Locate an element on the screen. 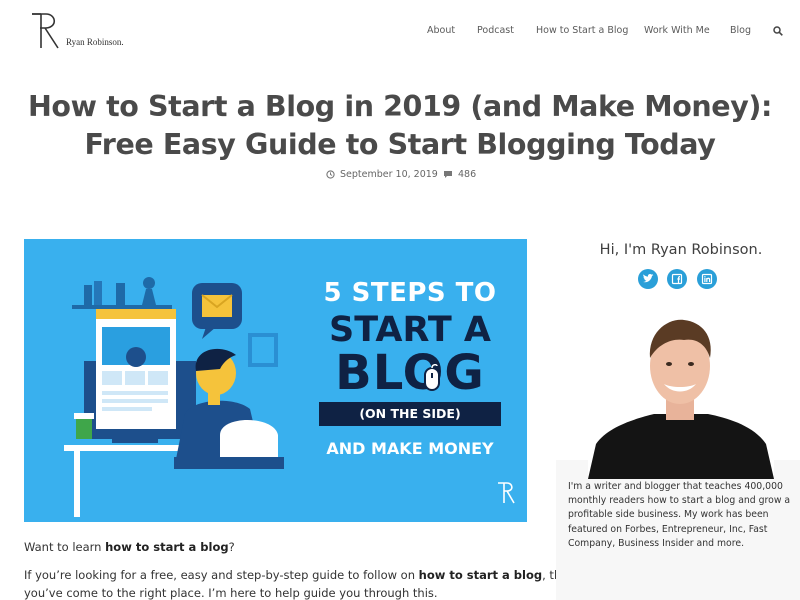 The height and width of the screenshot is (600, 800). author-photo is located at coordinates (681, 396).